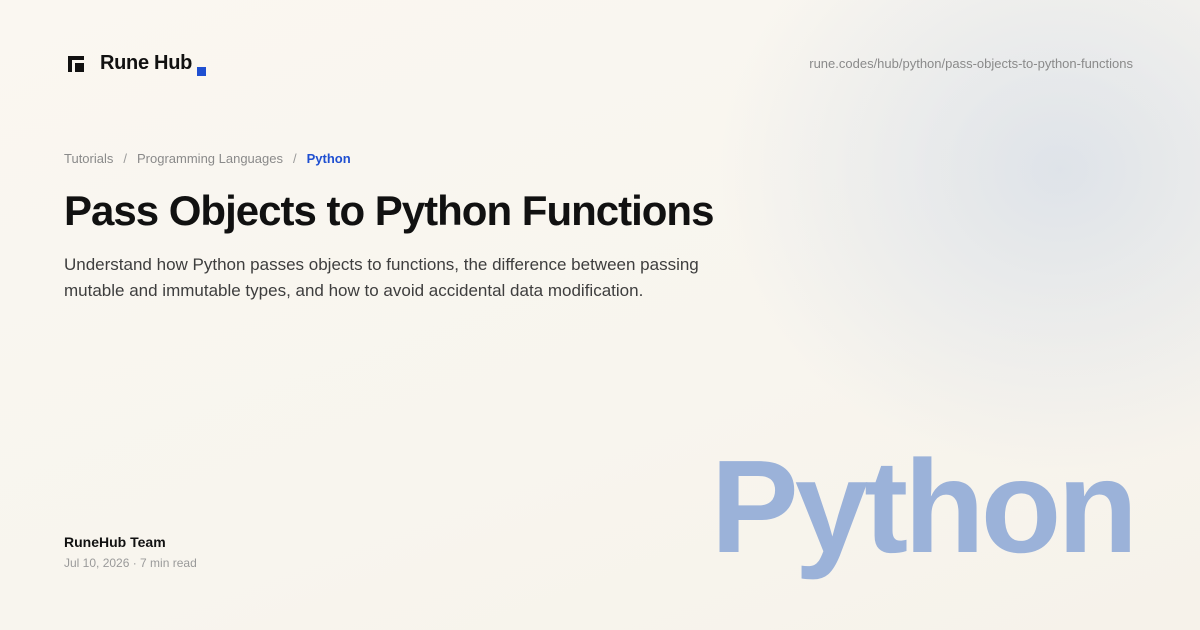  I want to click on publish-meta: Jul 10, 2026 · 7 min read, so click(130, 563).